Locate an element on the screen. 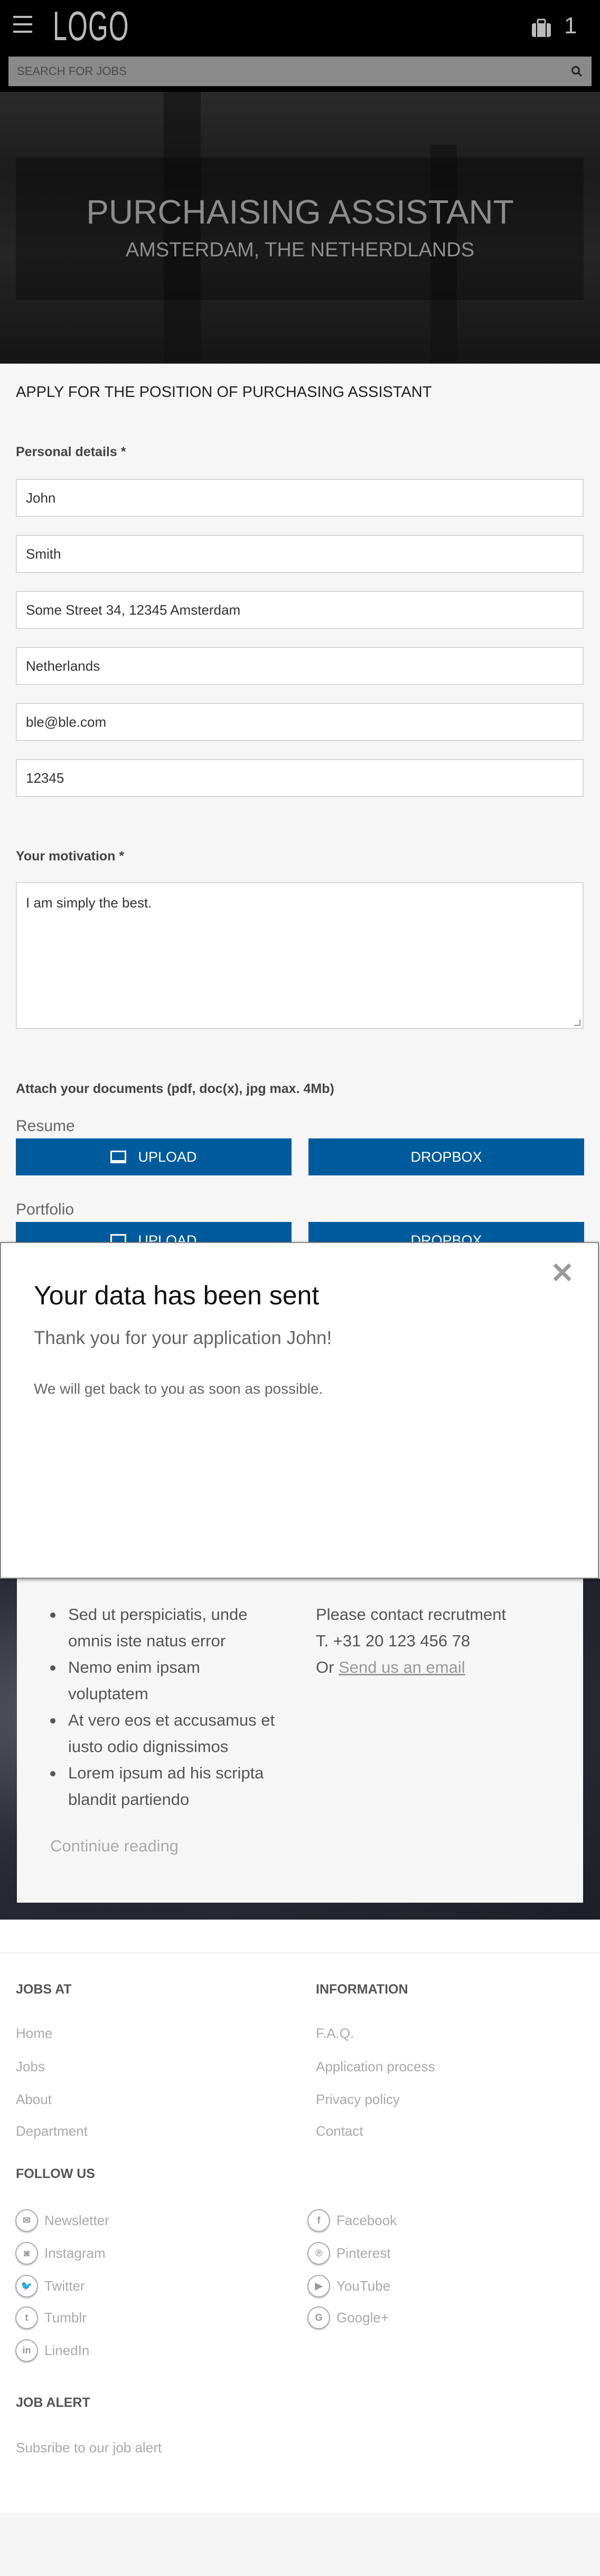 The image size is (600, 2576). footer-link-privacy: Privacy policy is located at coordinates (358, 2099).